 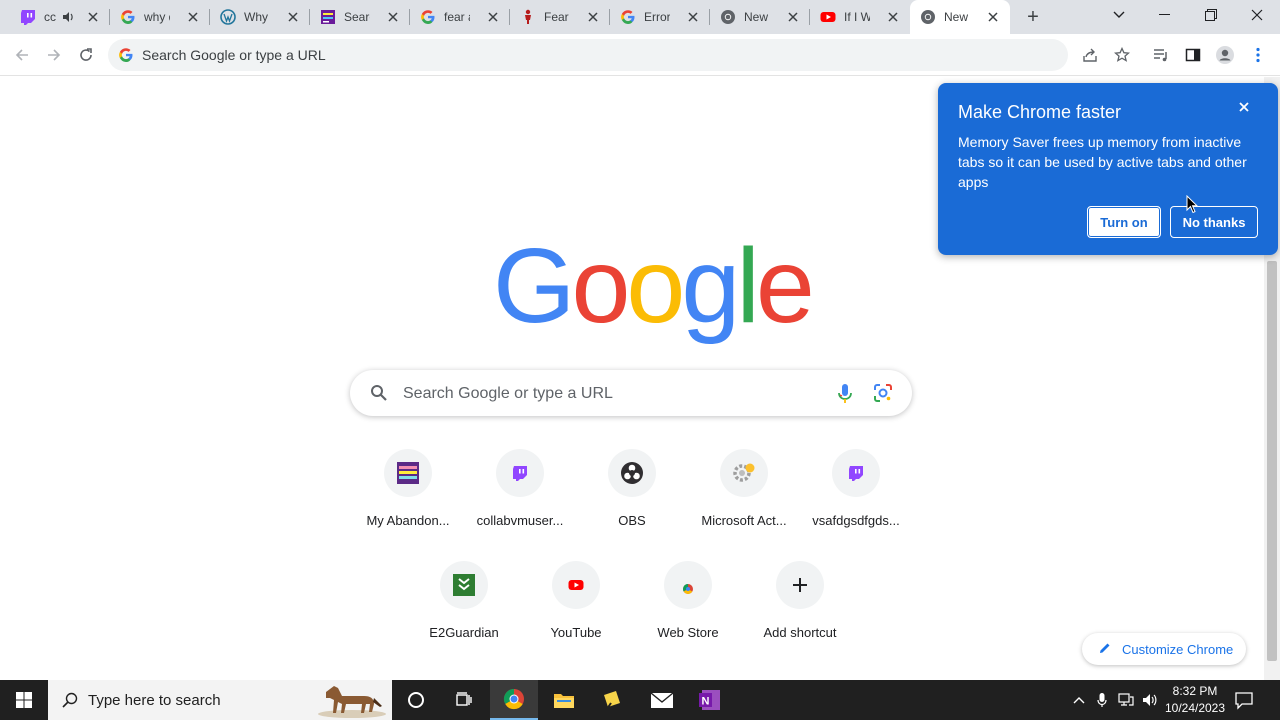 What do you see at coordinates (464, 632) in the screenshot?
I see `shortcut-label: E2Guardian` at bounding box center [464, 632].